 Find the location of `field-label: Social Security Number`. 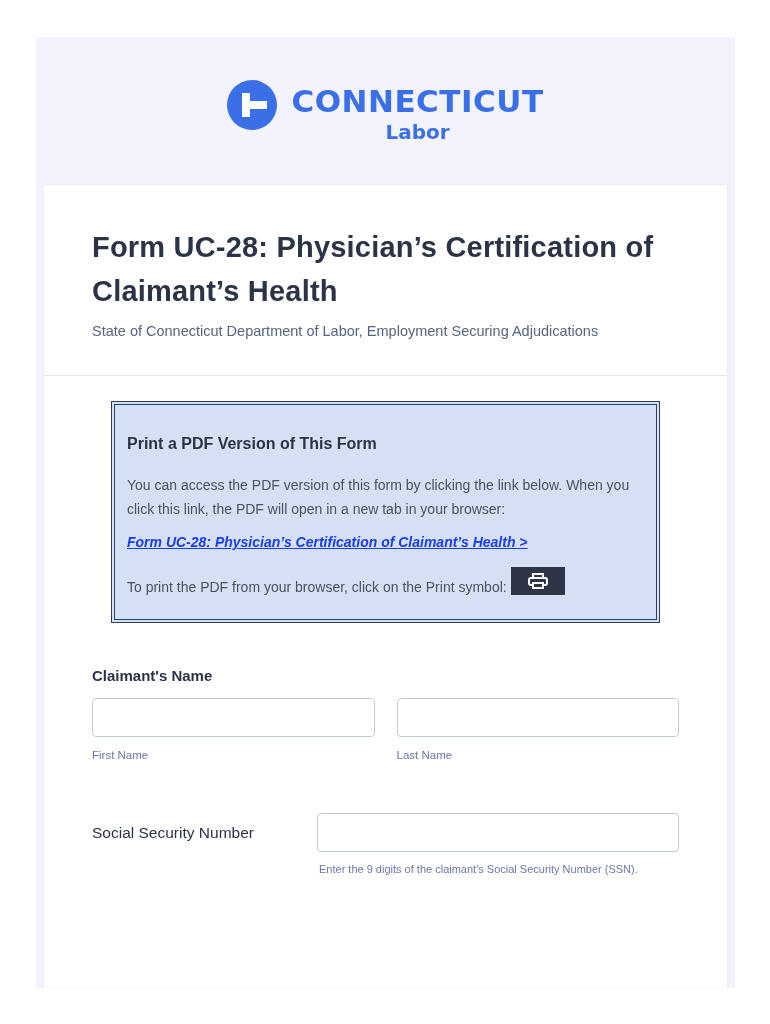

field-label: Social Security Number is located at coordinates (173, 833).